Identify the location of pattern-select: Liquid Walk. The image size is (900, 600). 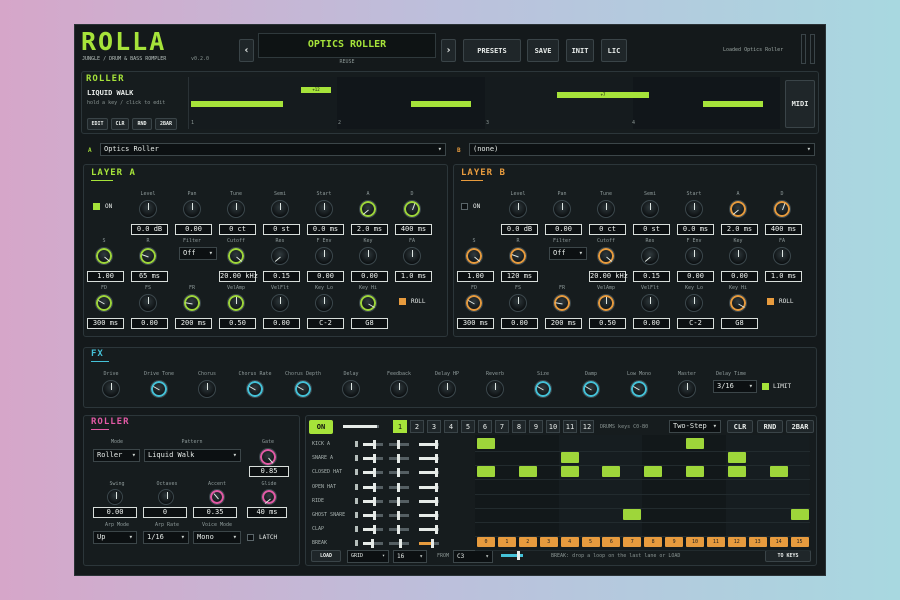
(192, 455).